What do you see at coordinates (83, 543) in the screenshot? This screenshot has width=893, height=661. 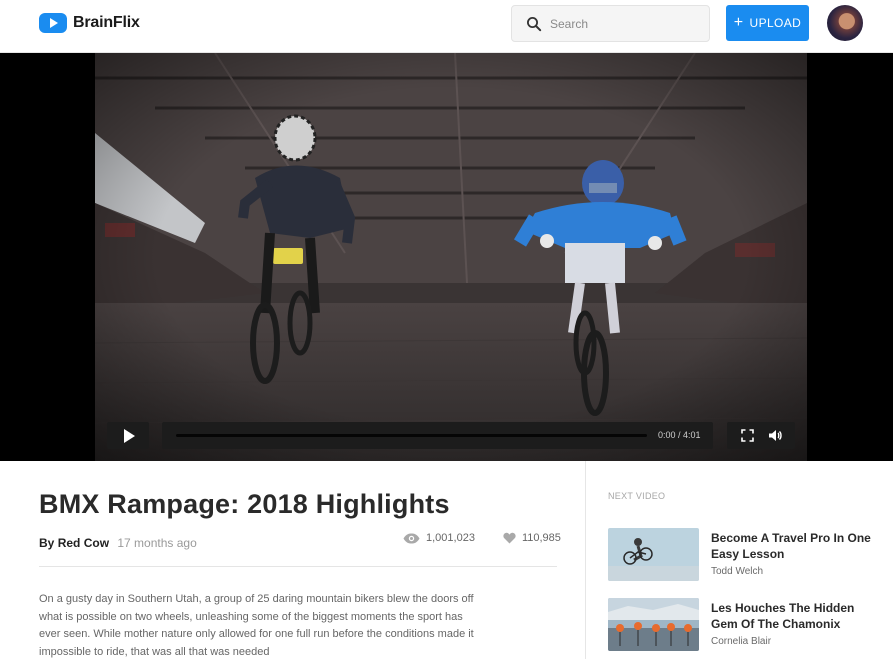 I see `channel-link: Red Cow` at bounding box center [83, 543].